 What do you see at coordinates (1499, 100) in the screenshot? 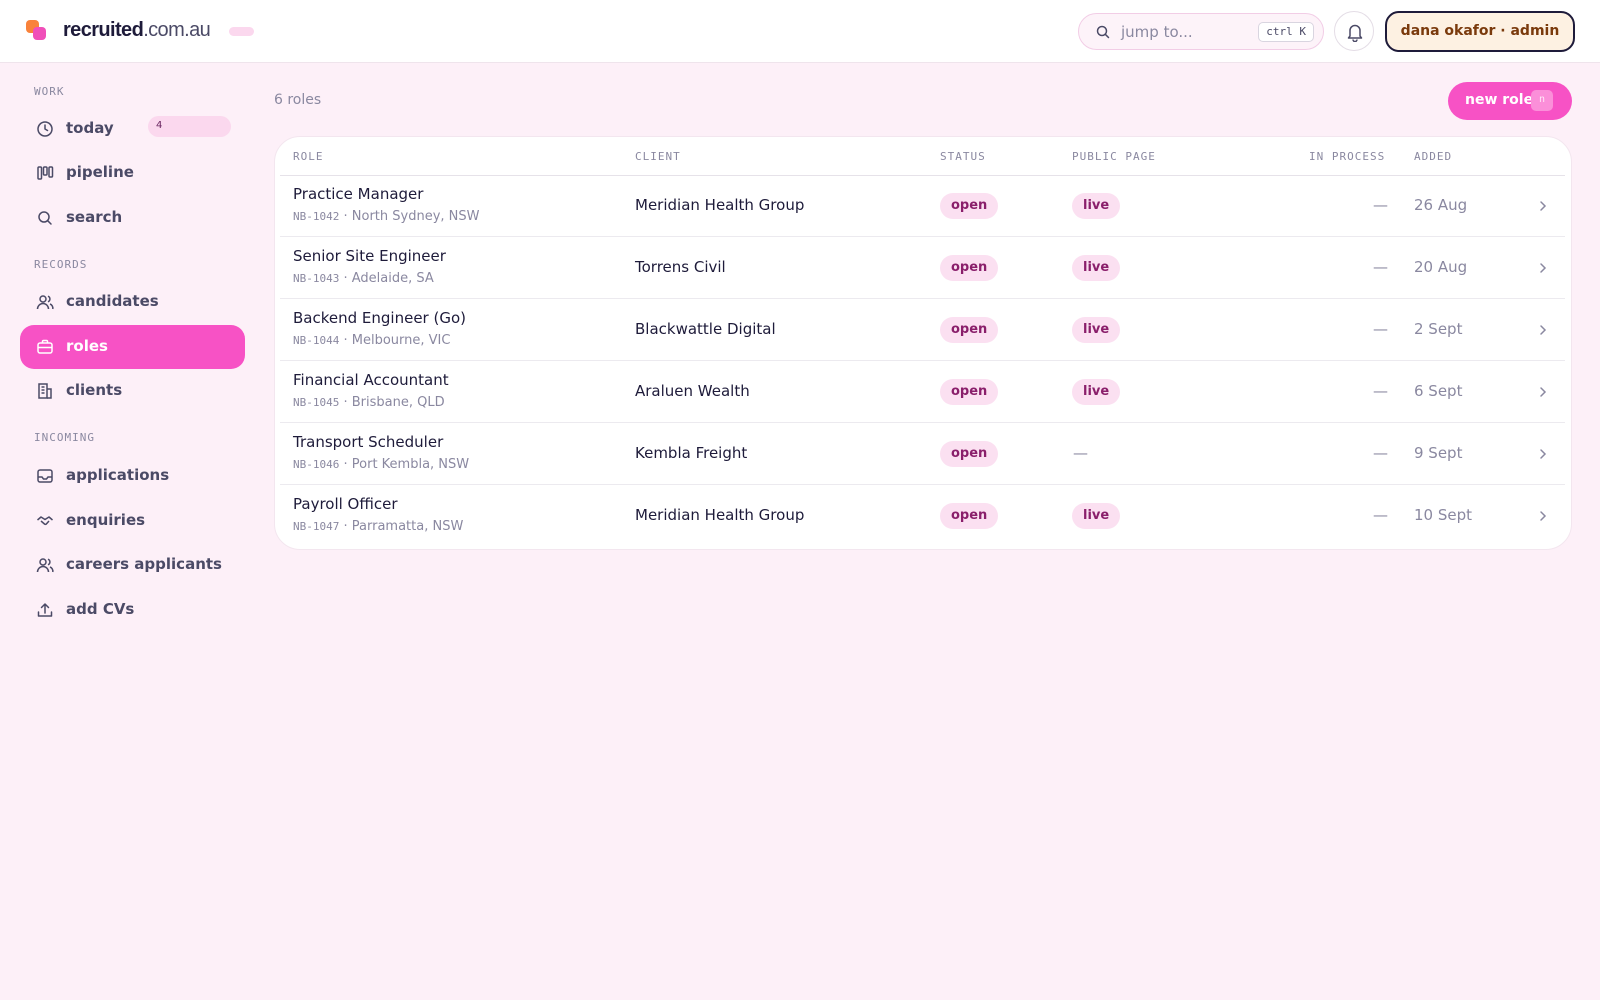
I see `new-role-label: new role` at bounding box center [1499, 100].